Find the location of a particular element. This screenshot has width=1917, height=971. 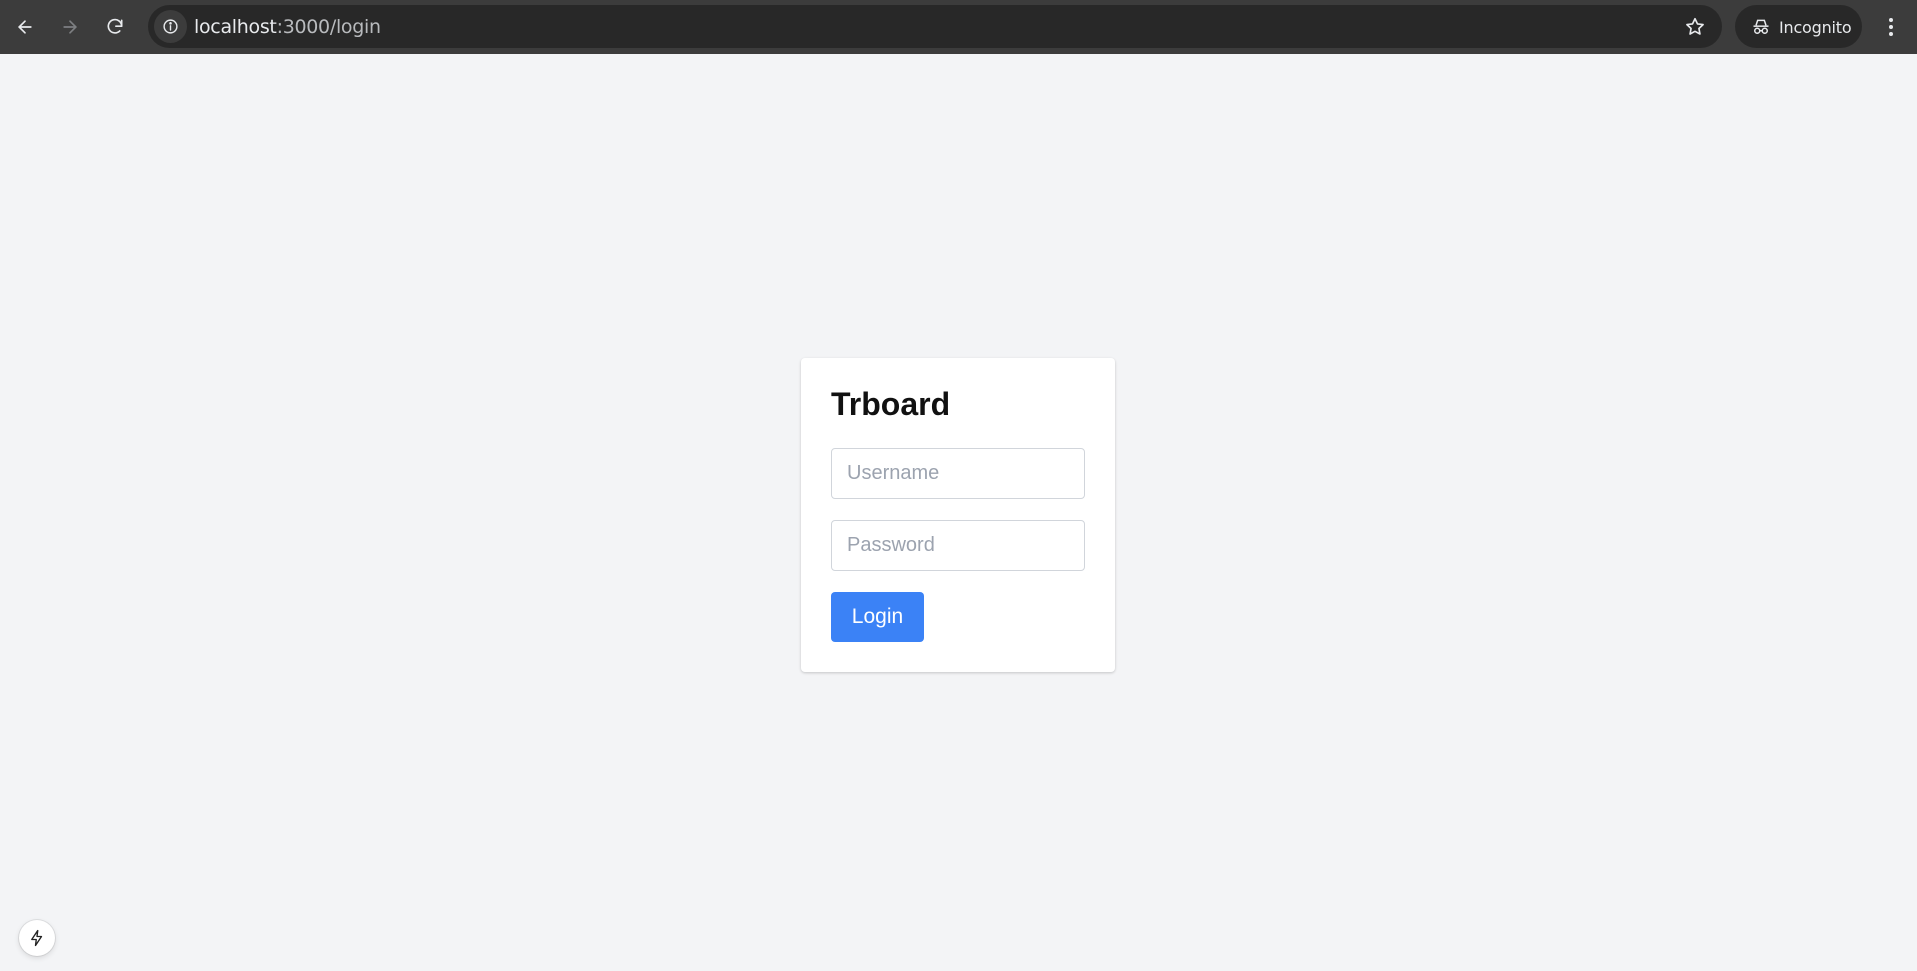

url-host: localhost is located at coordinates (235, 27).